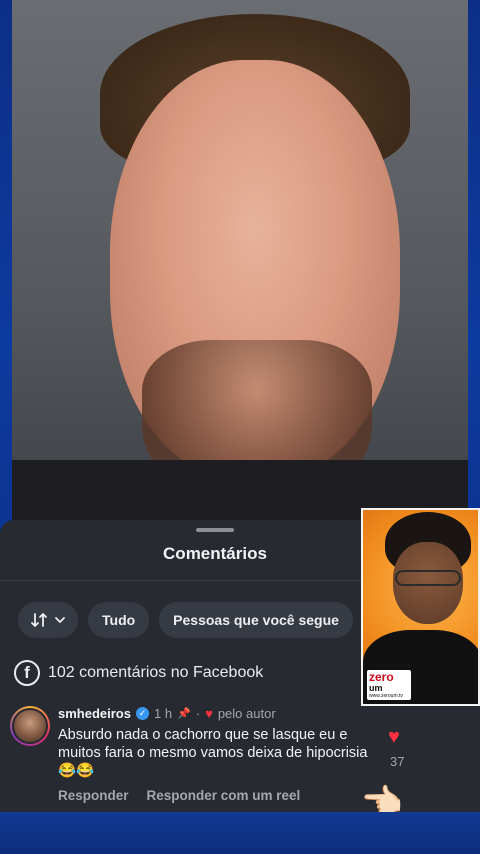  What do you see at coordinates (184, 714) in the screenshot?
I see `pin-icon: 📌` at bounding box center [184, 714].